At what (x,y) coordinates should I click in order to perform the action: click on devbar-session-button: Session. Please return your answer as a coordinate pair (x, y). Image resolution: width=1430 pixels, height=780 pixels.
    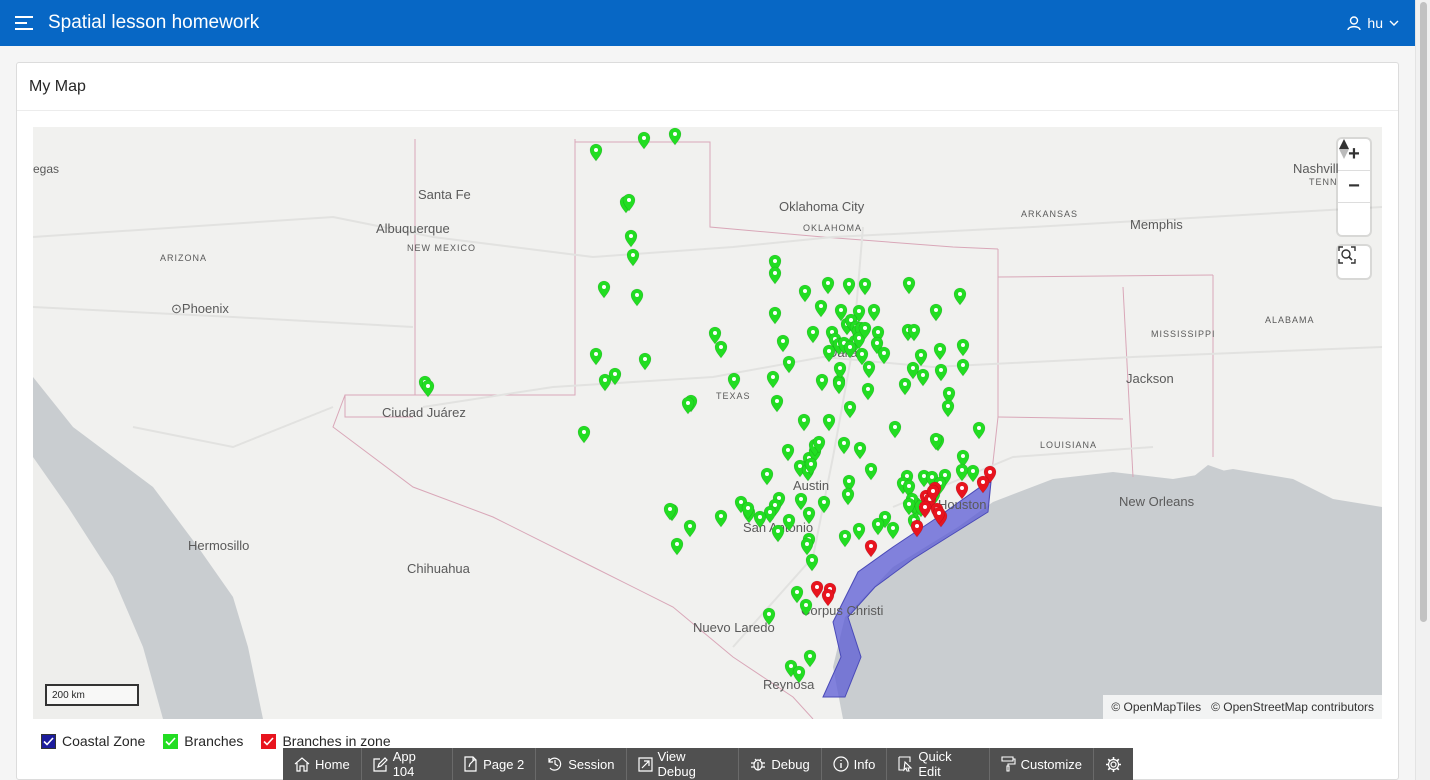
    Looking at the image, I should click on (581, 764).